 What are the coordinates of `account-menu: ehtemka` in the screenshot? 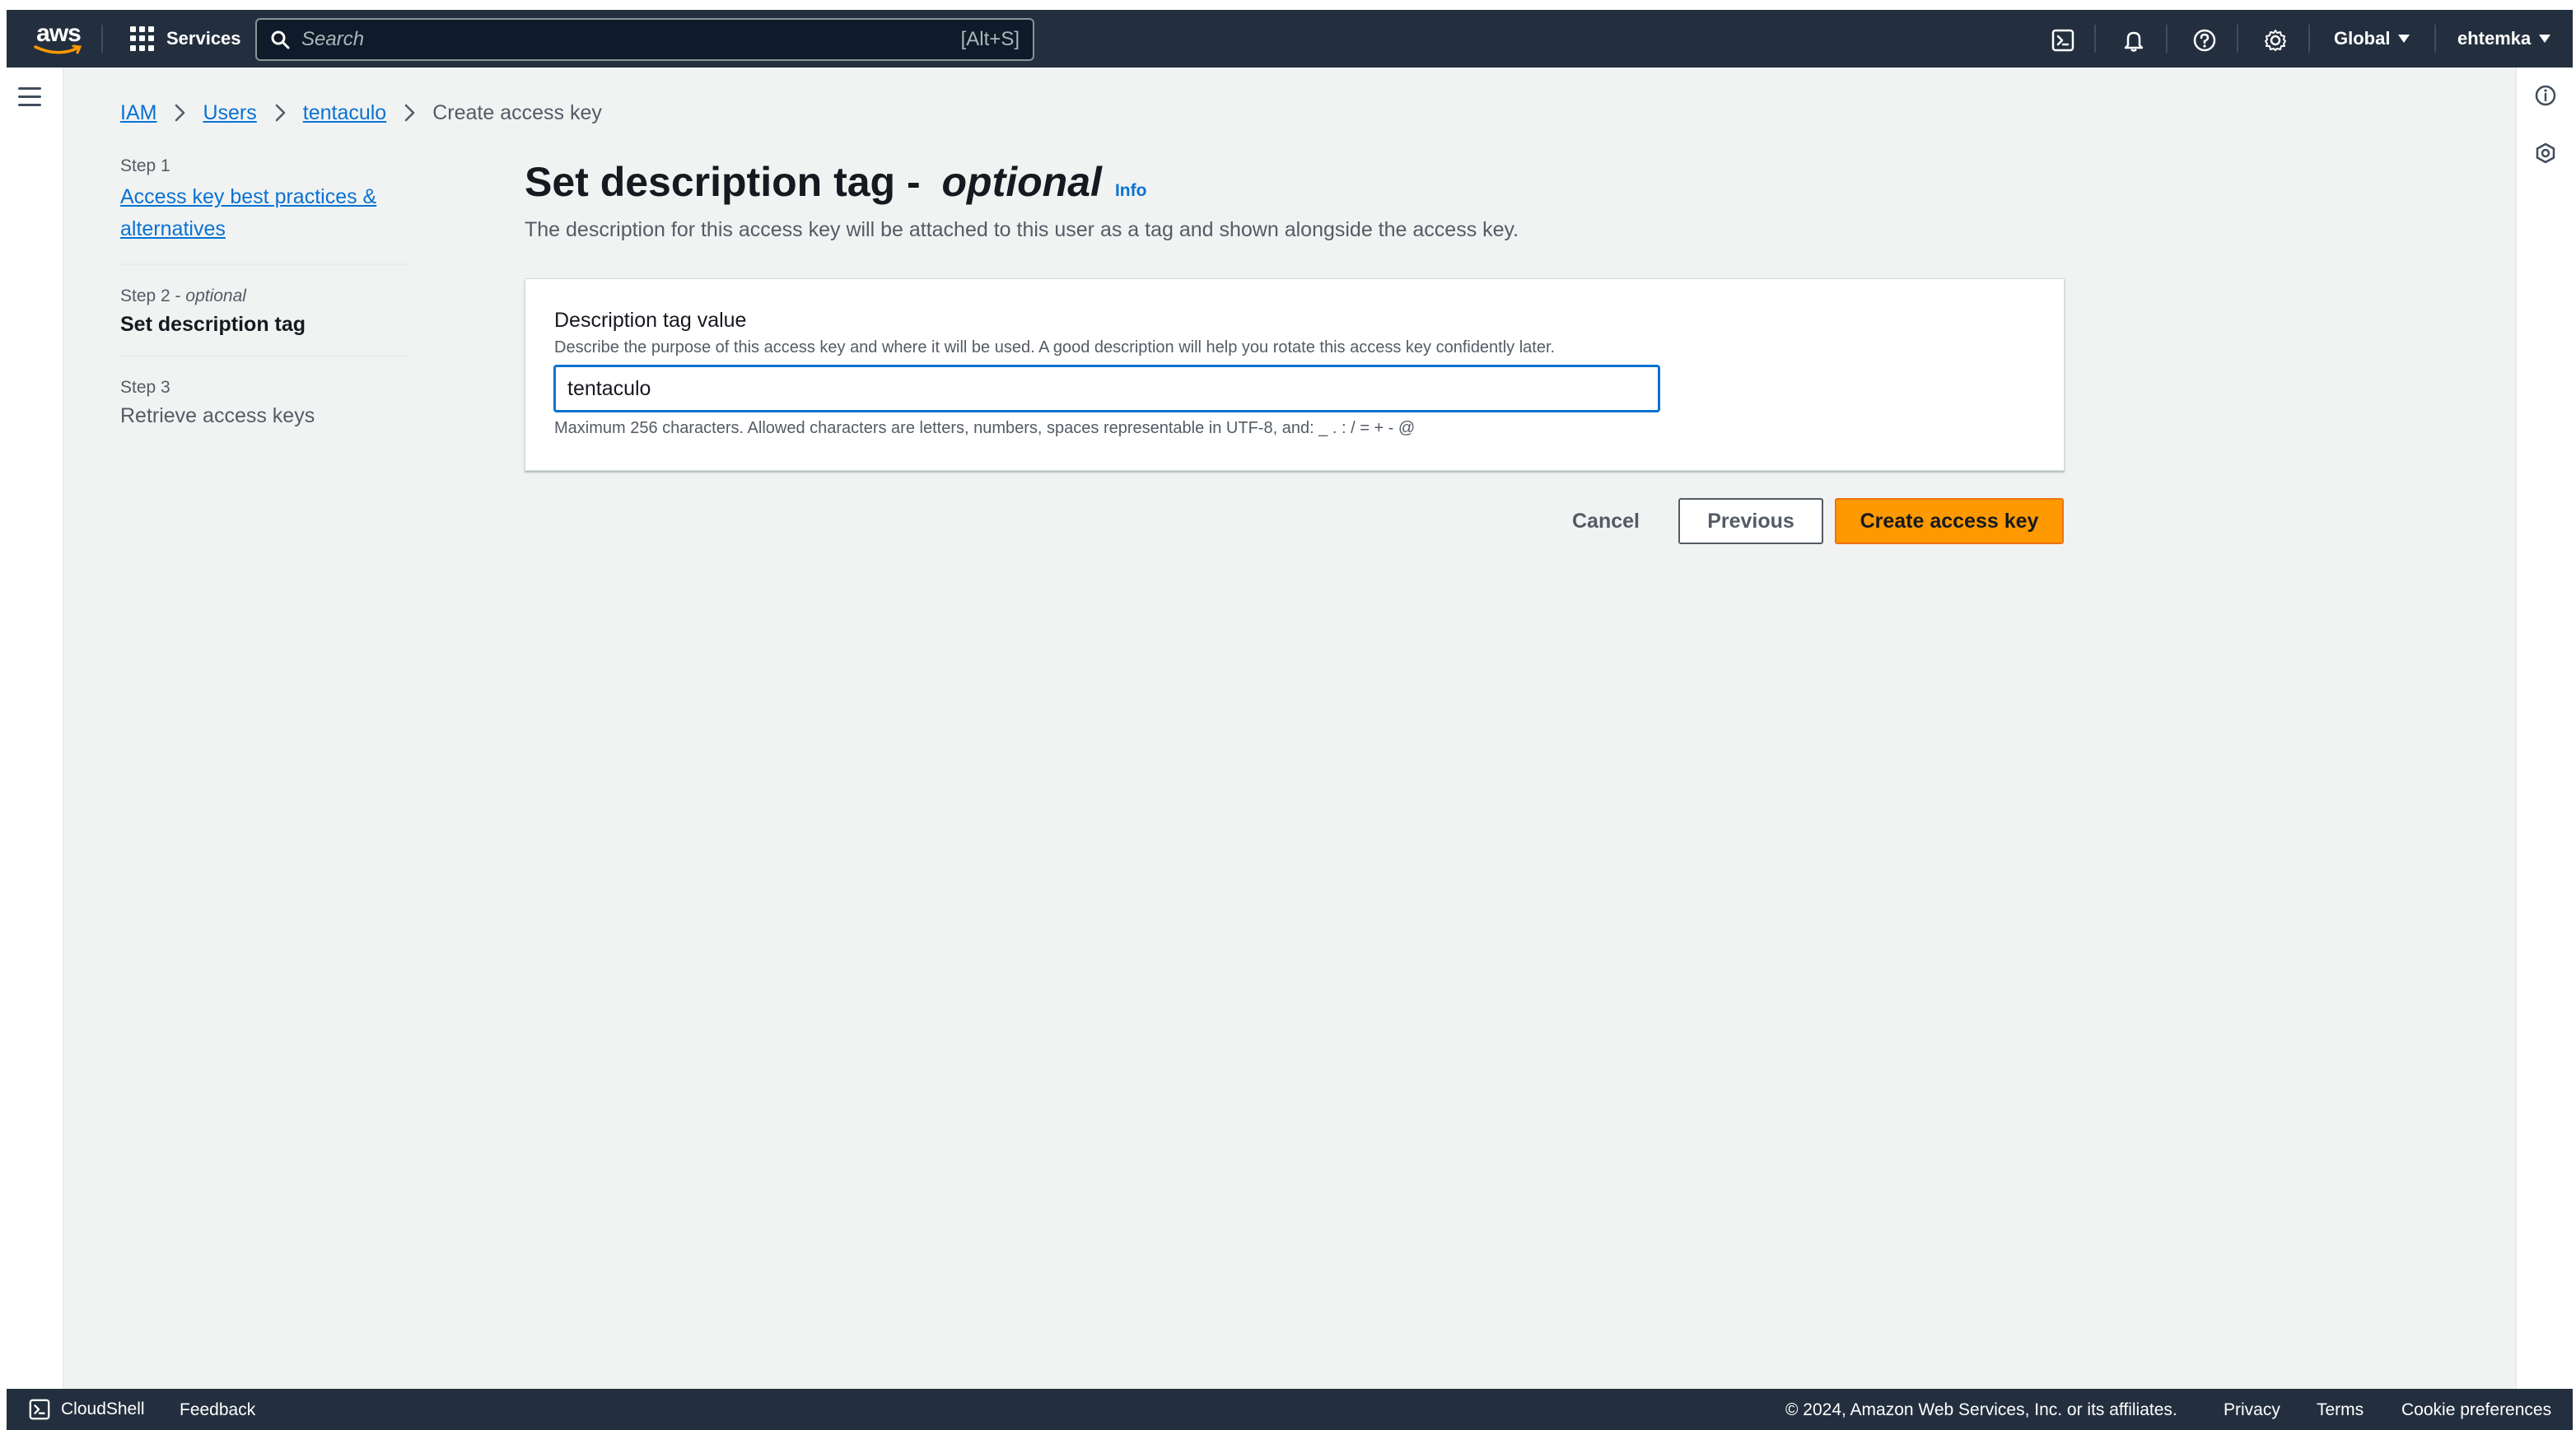 It's located at (2504, 38).